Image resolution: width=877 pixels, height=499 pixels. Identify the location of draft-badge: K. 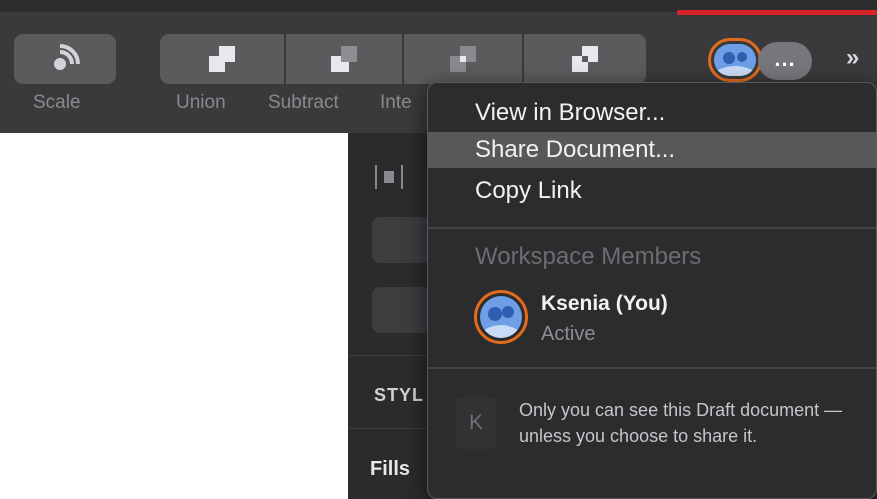
(476, 423).